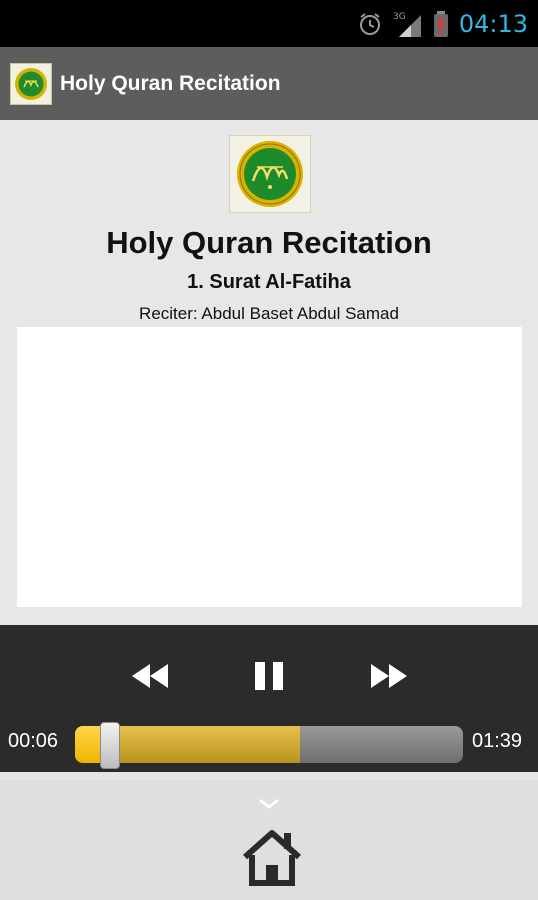 The image size is (538, 900). Describe the element at coordinates (269, 744) in the screenshot. I see `seek-bar` at that location.